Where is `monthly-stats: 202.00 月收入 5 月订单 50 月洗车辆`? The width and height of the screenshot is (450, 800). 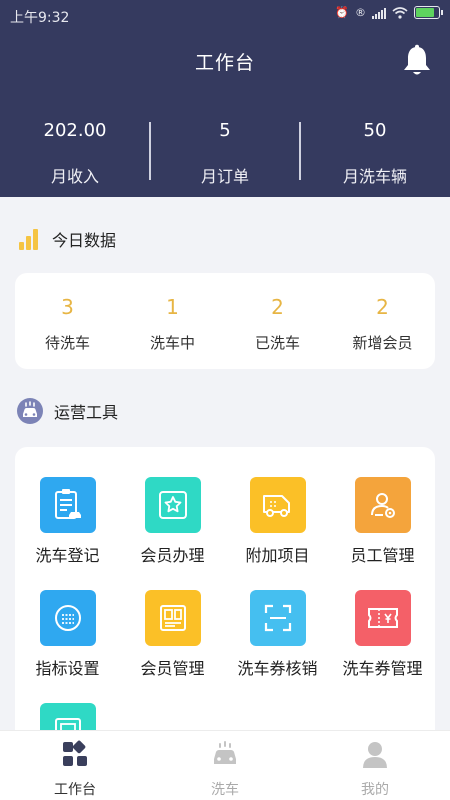
monthly-stats: 202.00 月收入 5 月订单 50 月洗车辆 is located at coordinates (225, 152).